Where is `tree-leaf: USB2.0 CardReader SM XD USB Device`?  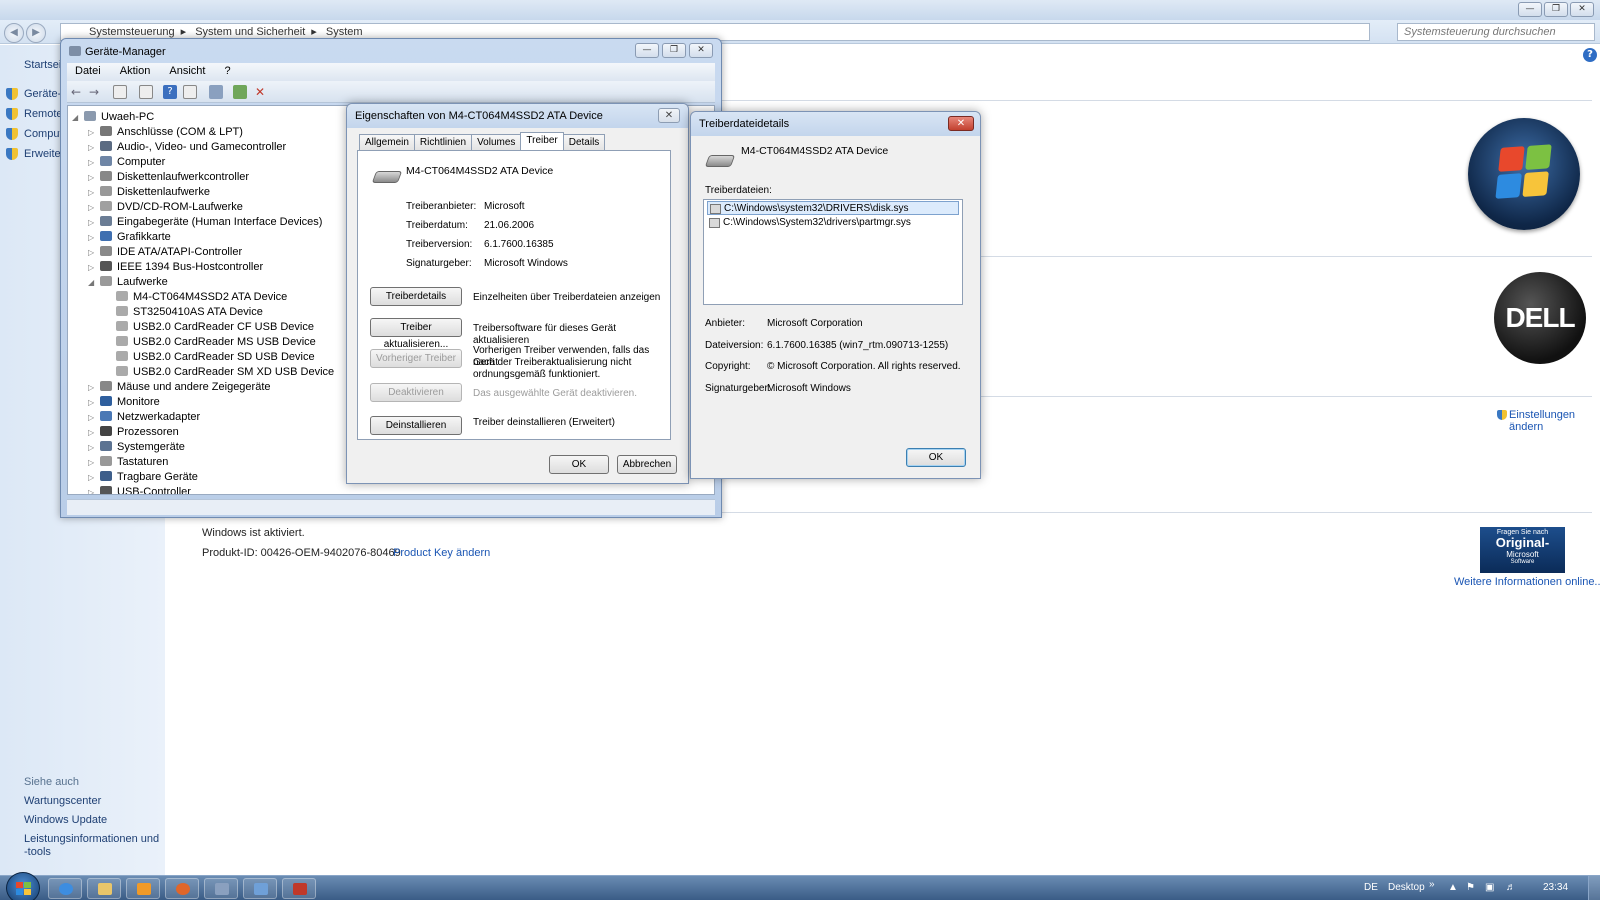 tree-leaf: USB2.0 CardReader SM XD USB Device is located at coordinates (225, 372).